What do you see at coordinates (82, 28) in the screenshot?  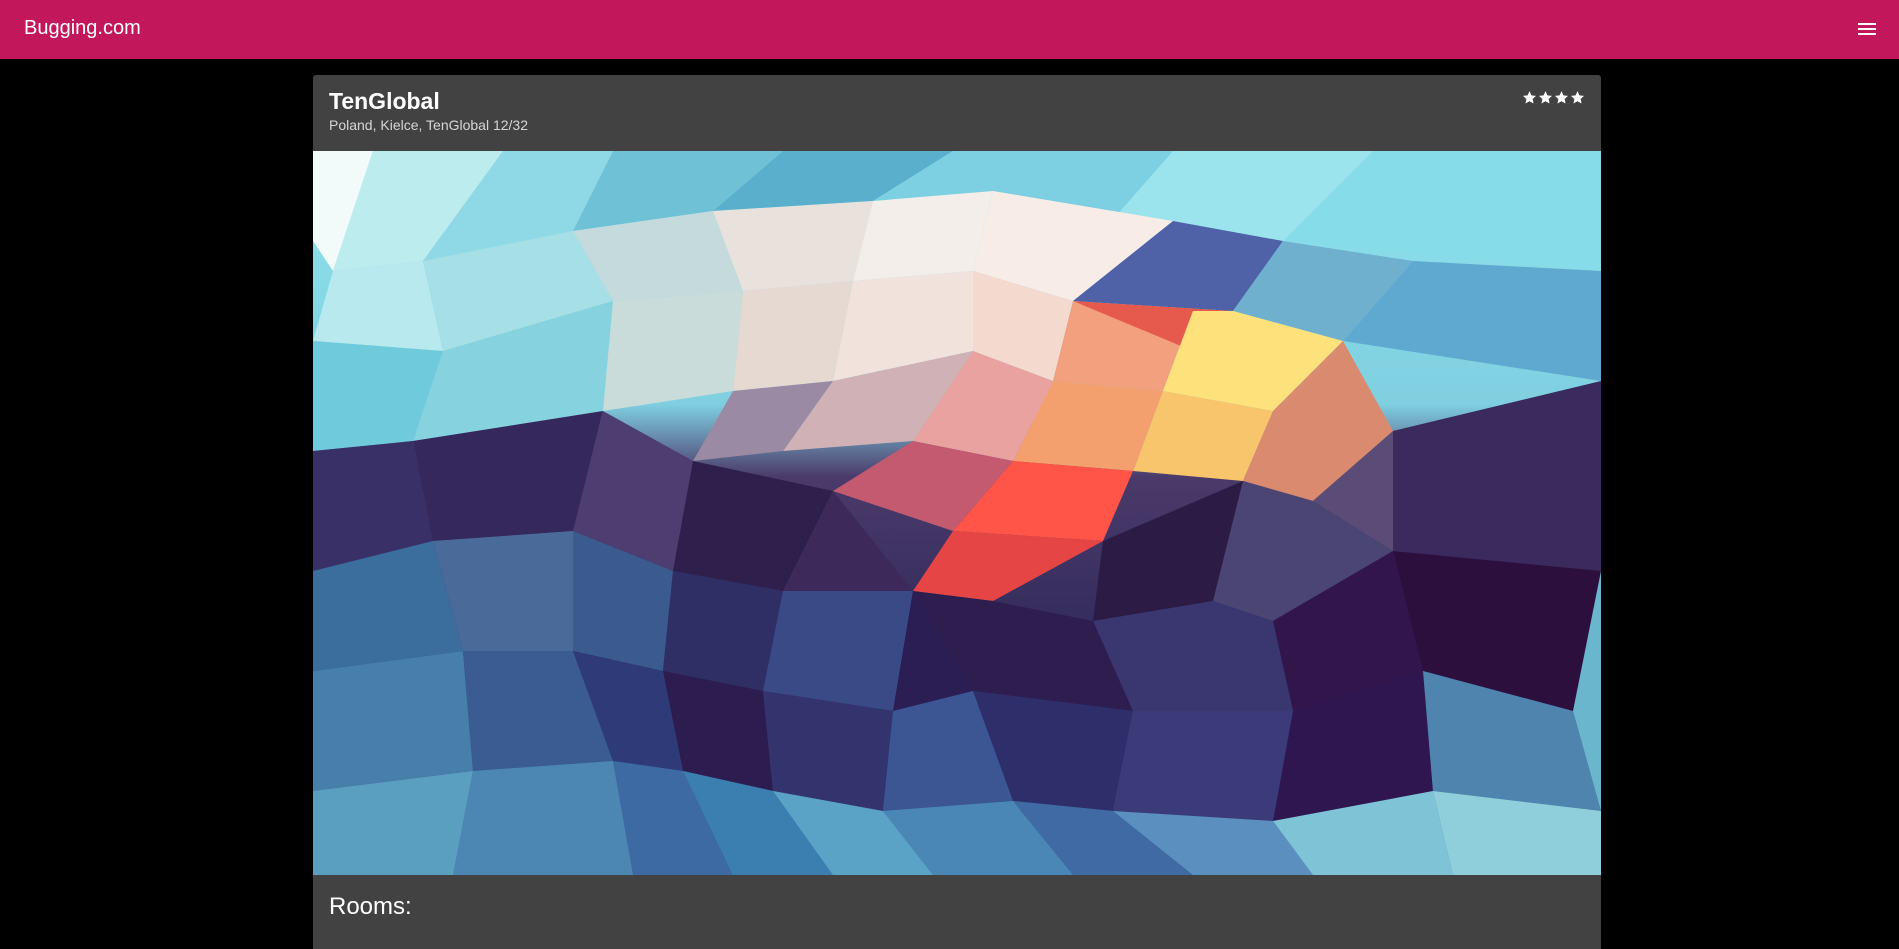 I see `brand-link: Bugging.com` at bounding box center [82, 28].